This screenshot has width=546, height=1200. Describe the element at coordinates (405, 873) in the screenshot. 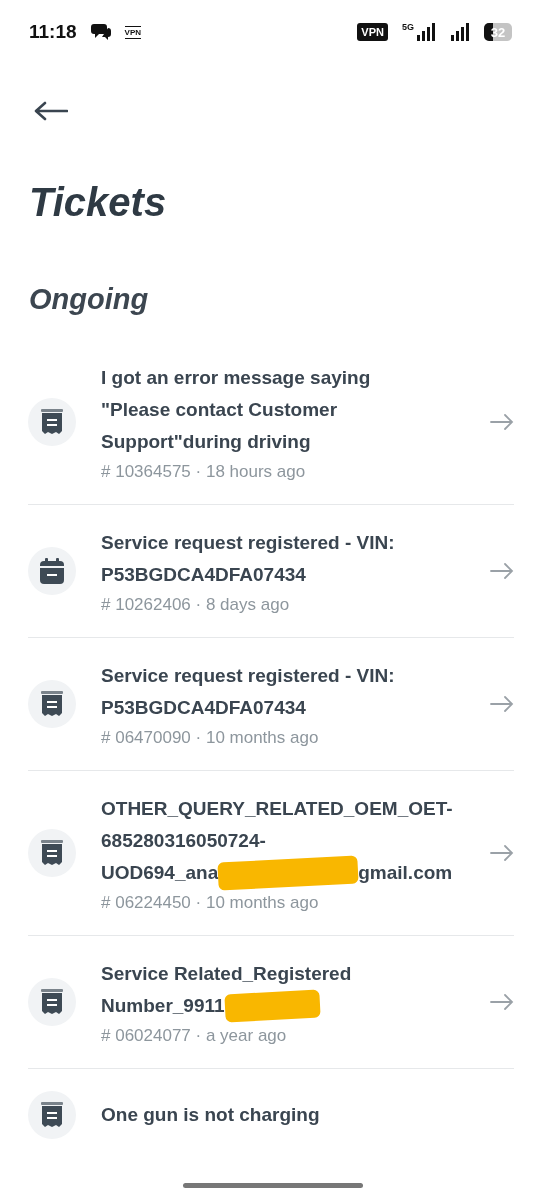

I see `ticket-title: gmail.com` at that location.